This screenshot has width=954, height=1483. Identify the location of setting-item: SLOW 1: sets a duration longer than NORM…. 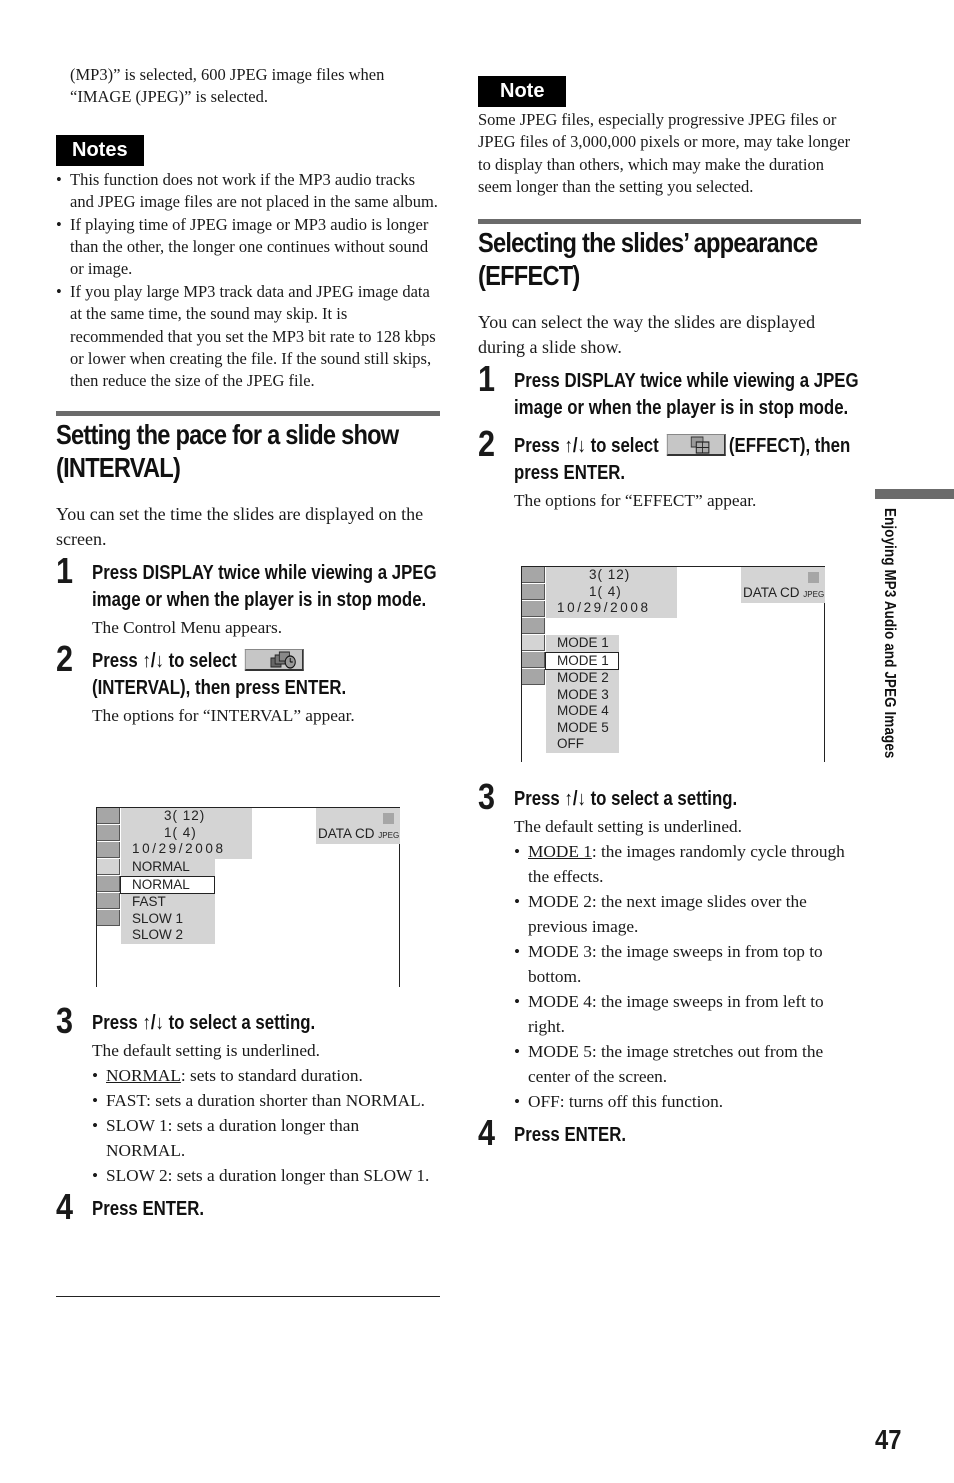
(266, 1138).